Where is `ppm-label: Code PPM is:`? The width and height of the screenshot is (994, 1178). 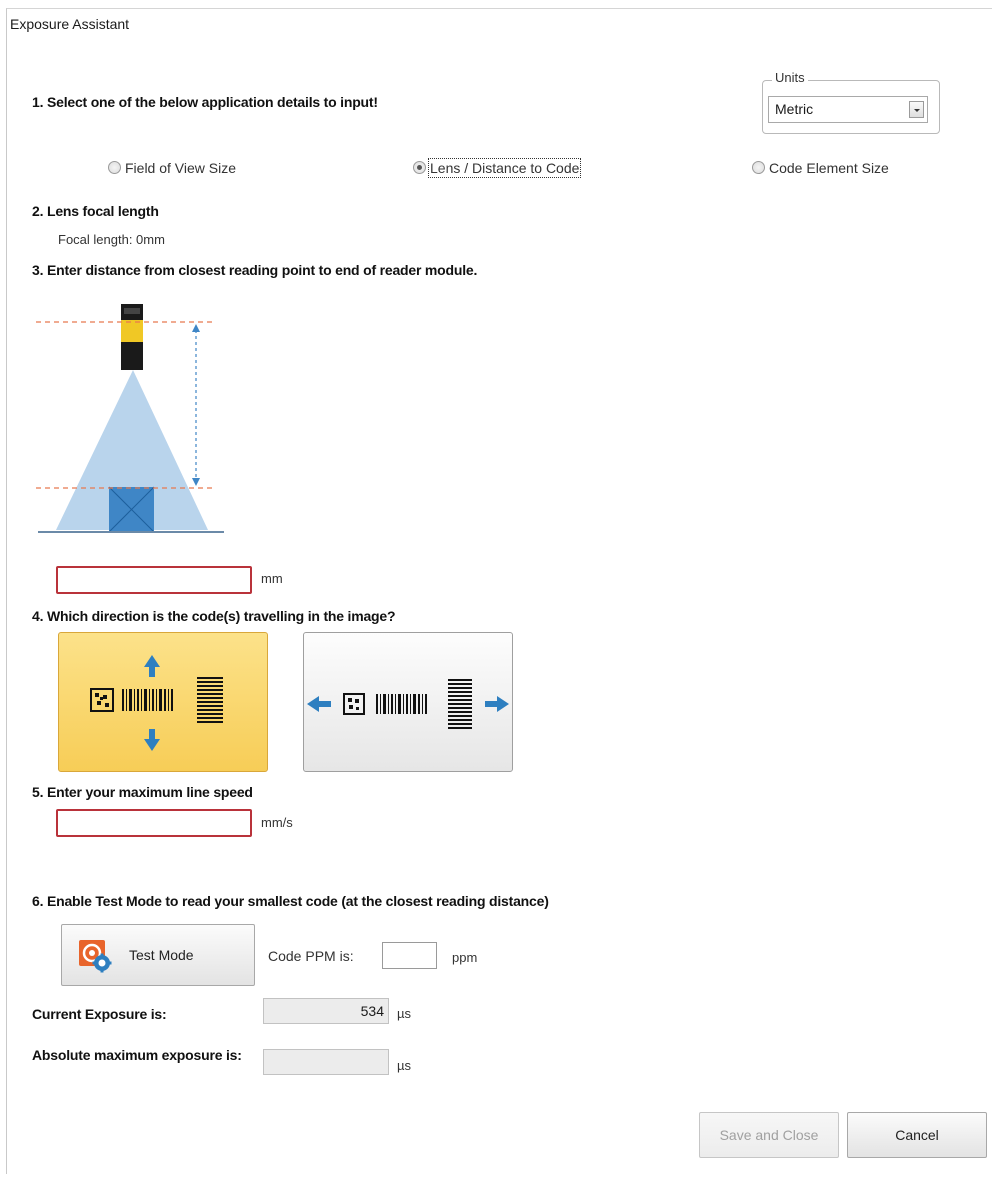
ppm-label: Code PPM is: is located at coordinates (311, 956).